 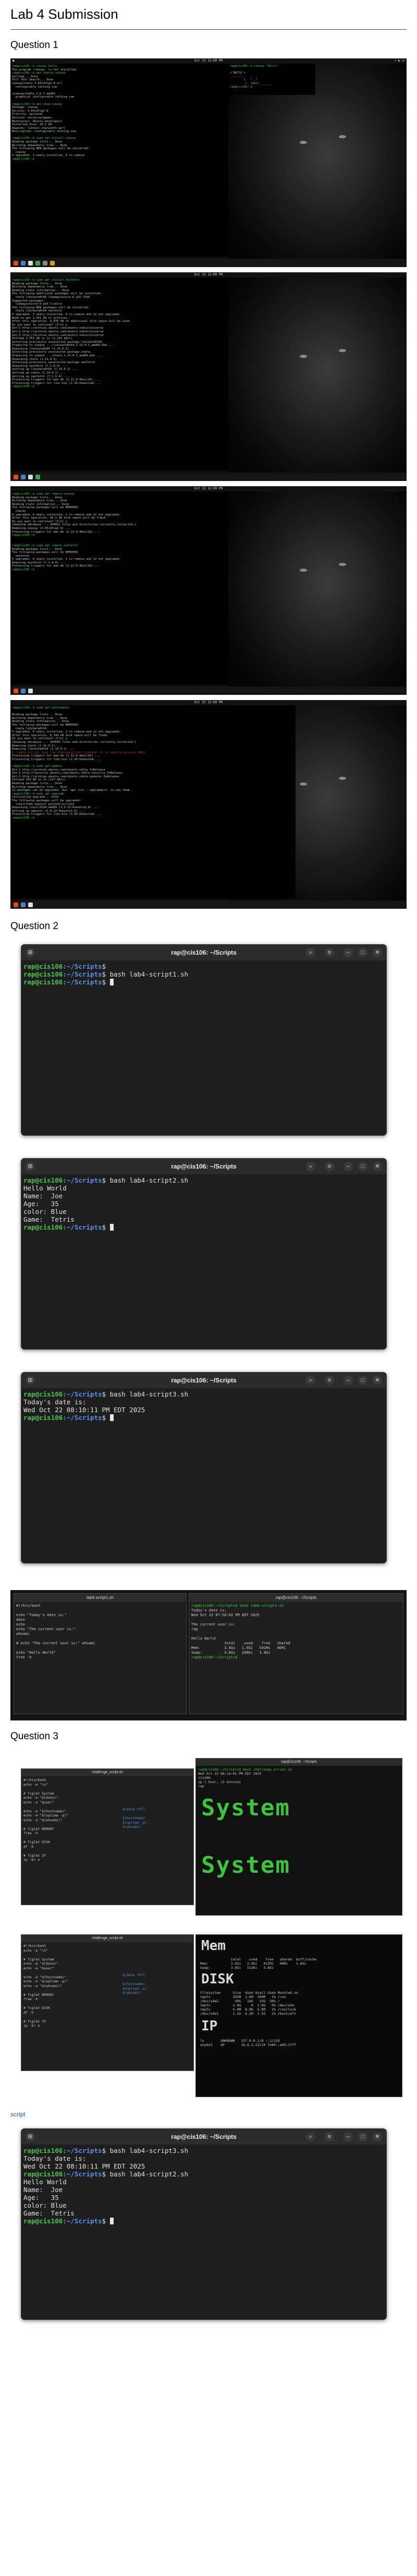 I want to click on text-line: echo -e "$(uptime -p)", so click(x=46, y=1815).